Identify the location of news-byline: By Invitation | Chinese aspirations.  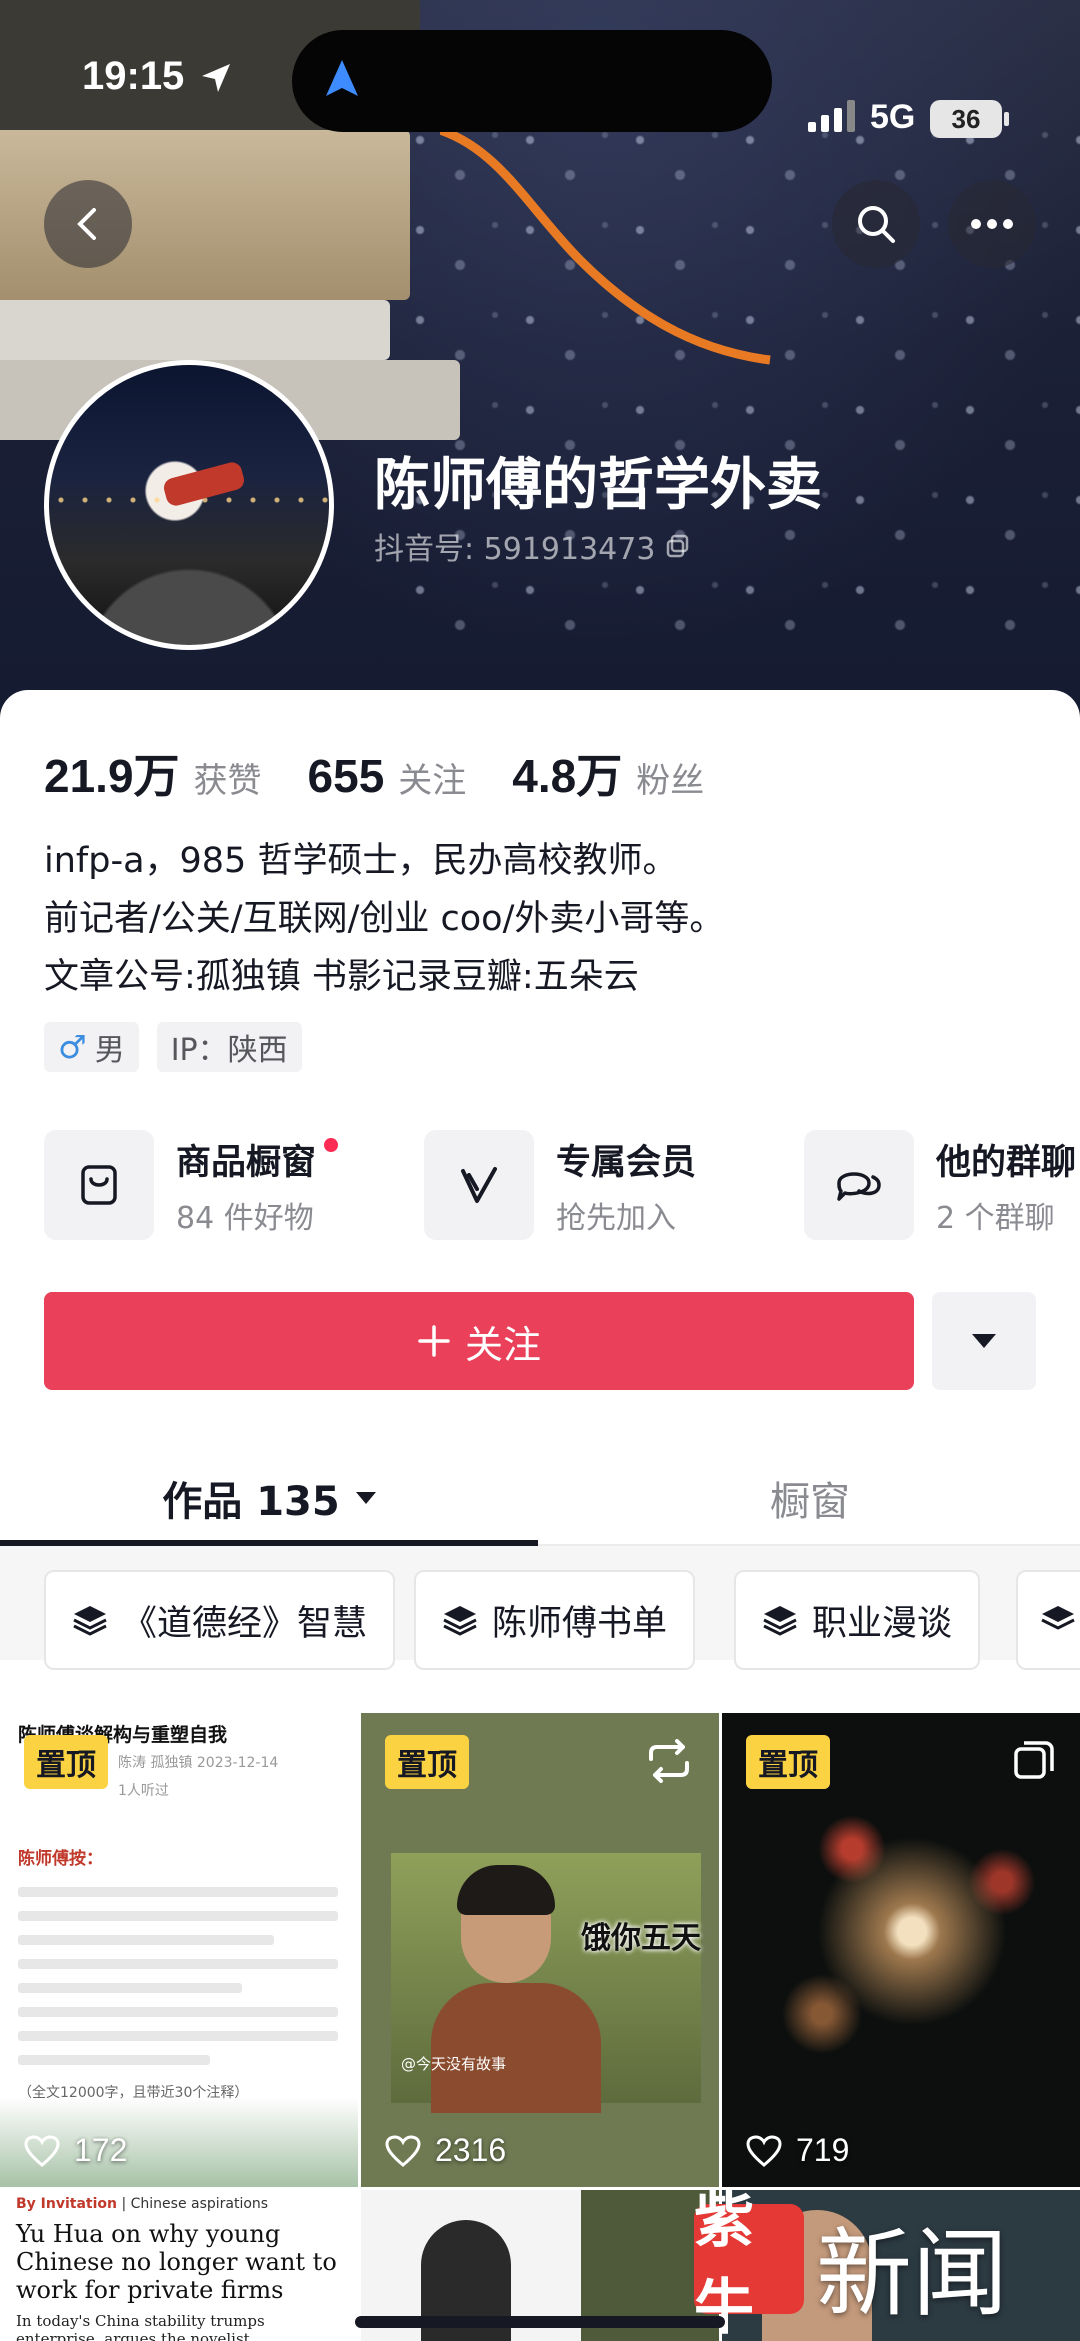
(142, 2204).